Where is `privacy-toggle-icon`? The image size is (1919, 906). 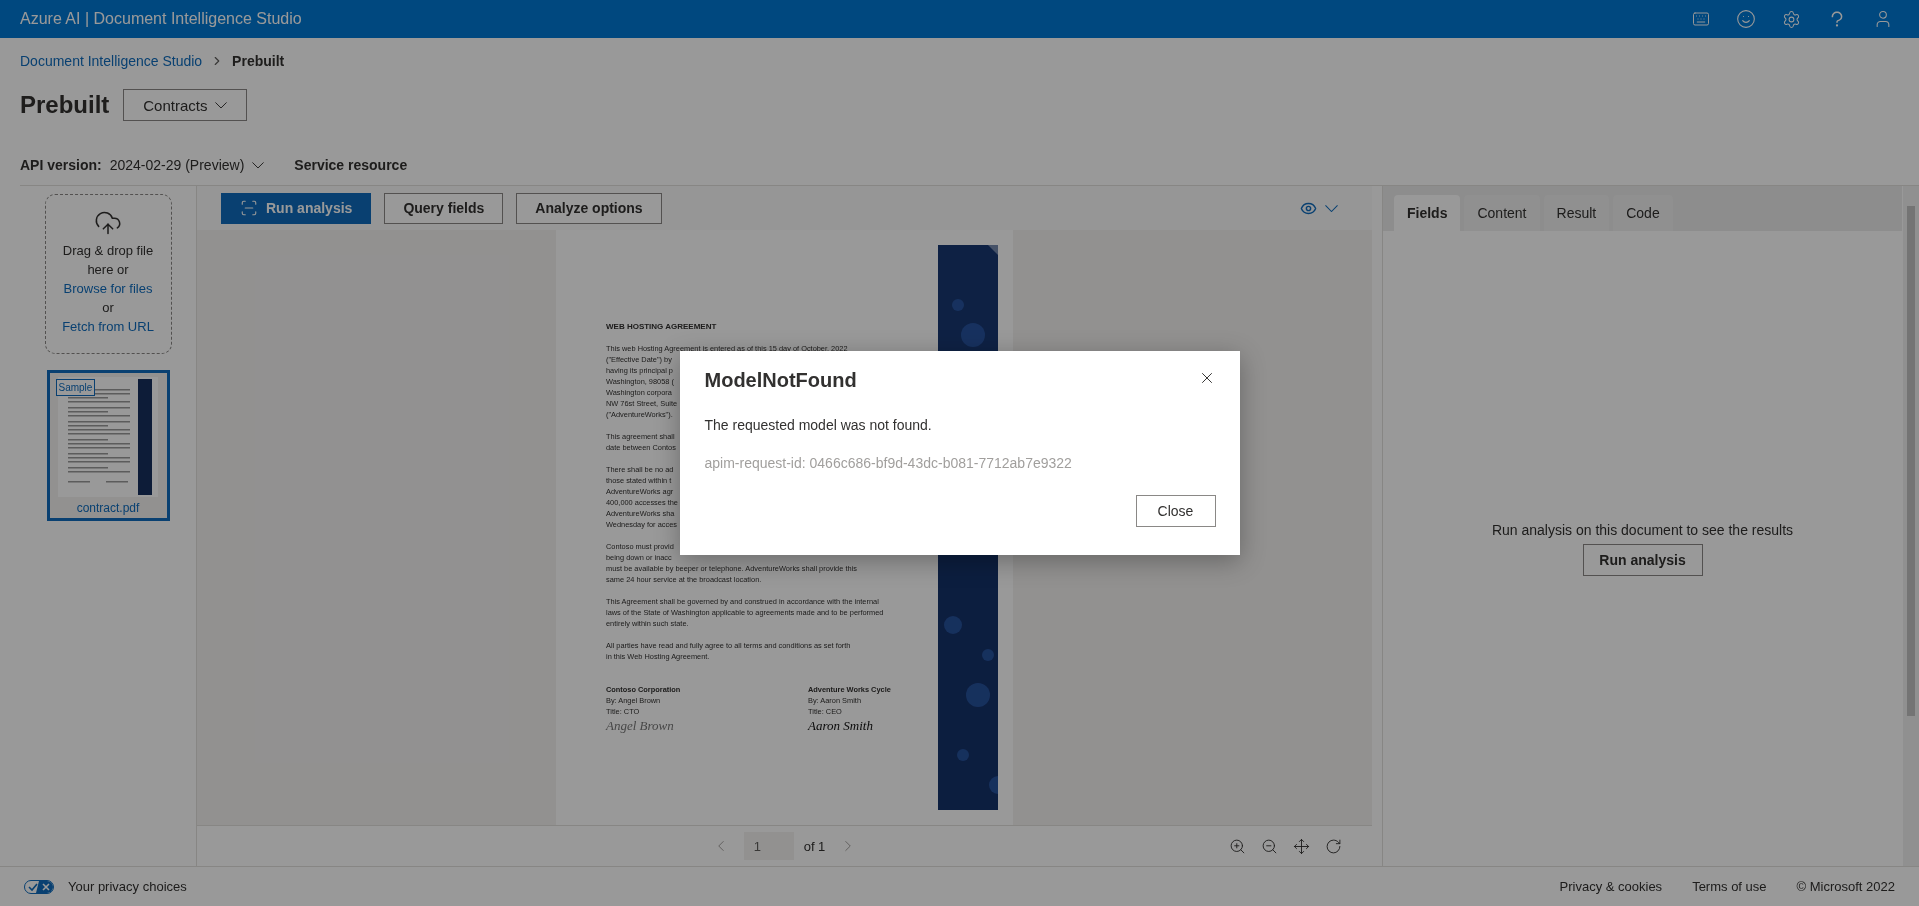
privacy-toggle-icon is located at coordinates (39, 886).